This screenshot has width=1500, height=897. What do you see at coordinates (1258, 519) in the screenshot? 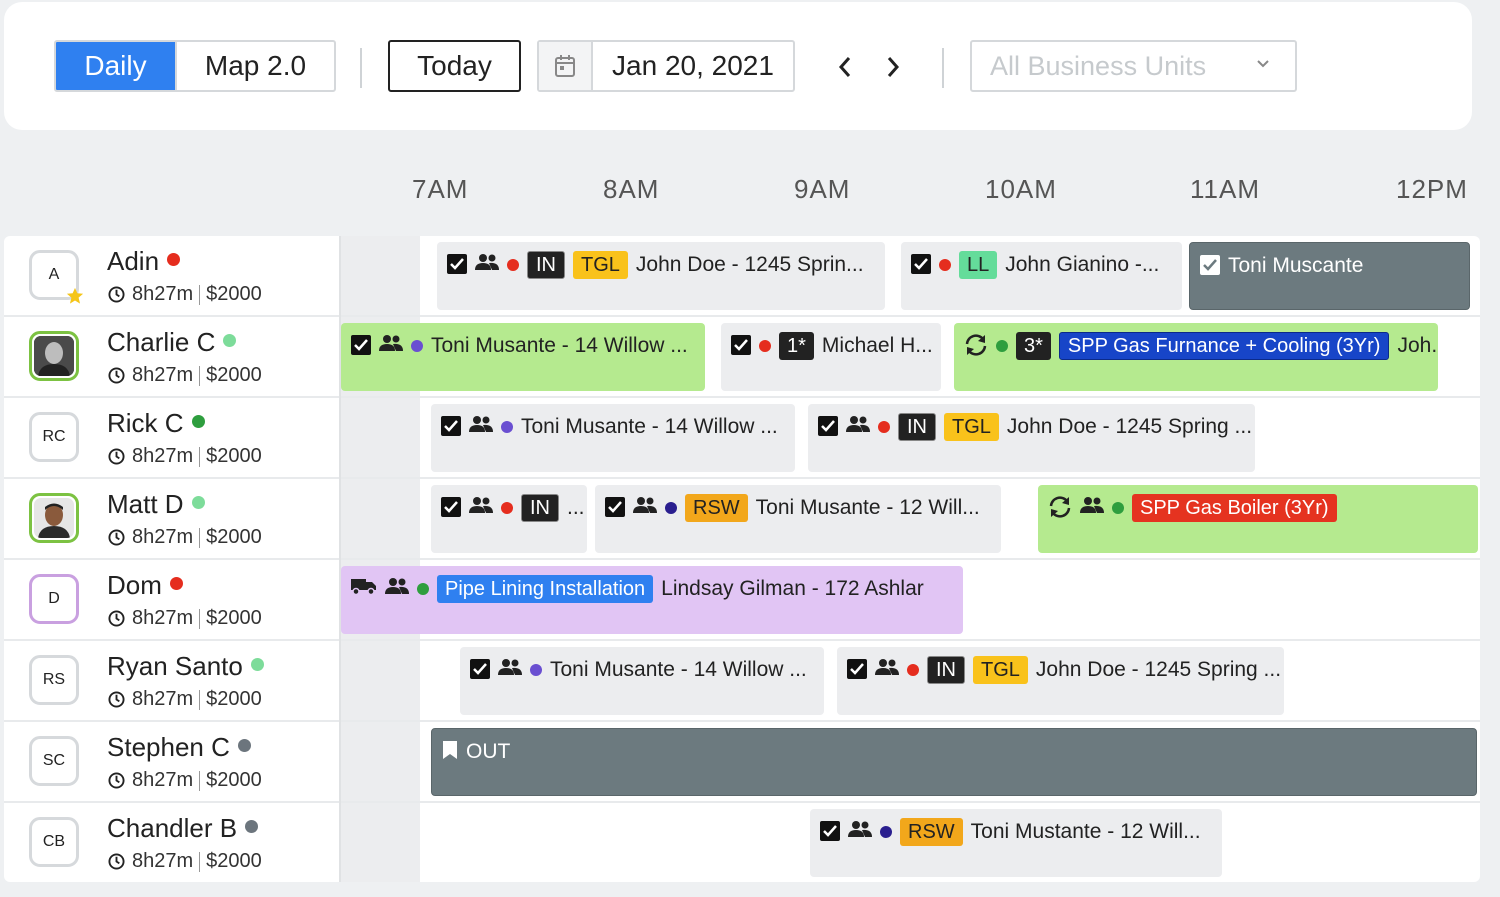
I see `job-card: SPP Gas Boiler (3Yr)` at bounding box center [1258, 519].